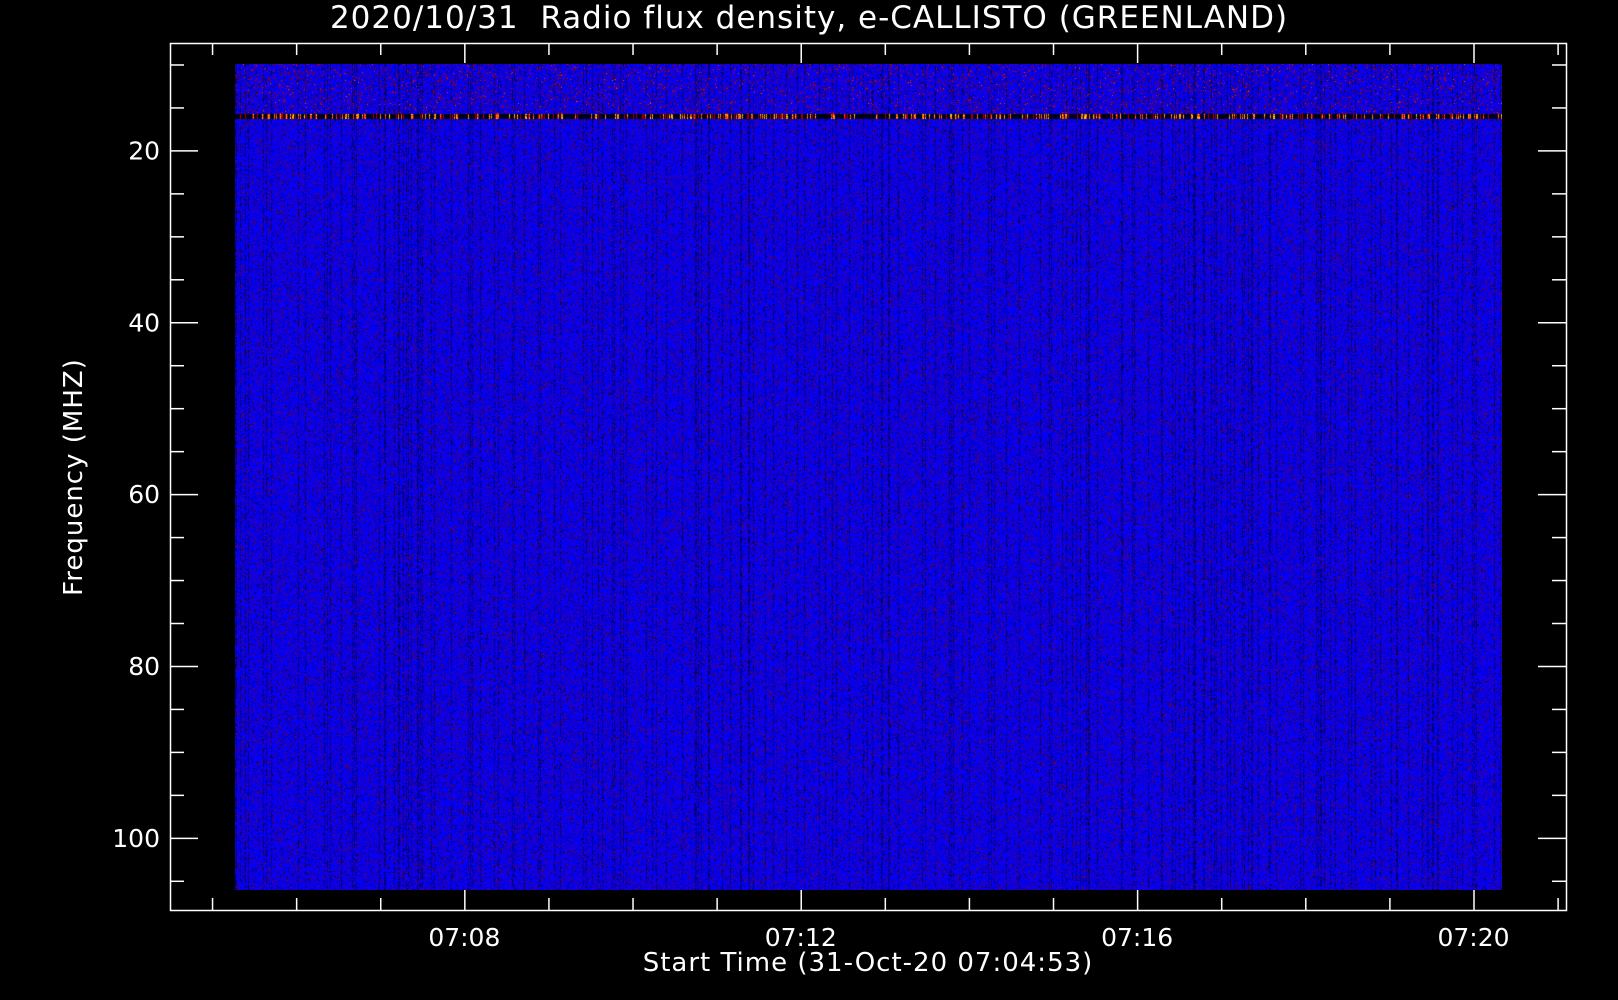 Image resolution: width=1618 pixels, height=1000 pixels. I want to click on x-axis-label: Start Time (31-Oct-20 07:04:53), so click(868, 963).